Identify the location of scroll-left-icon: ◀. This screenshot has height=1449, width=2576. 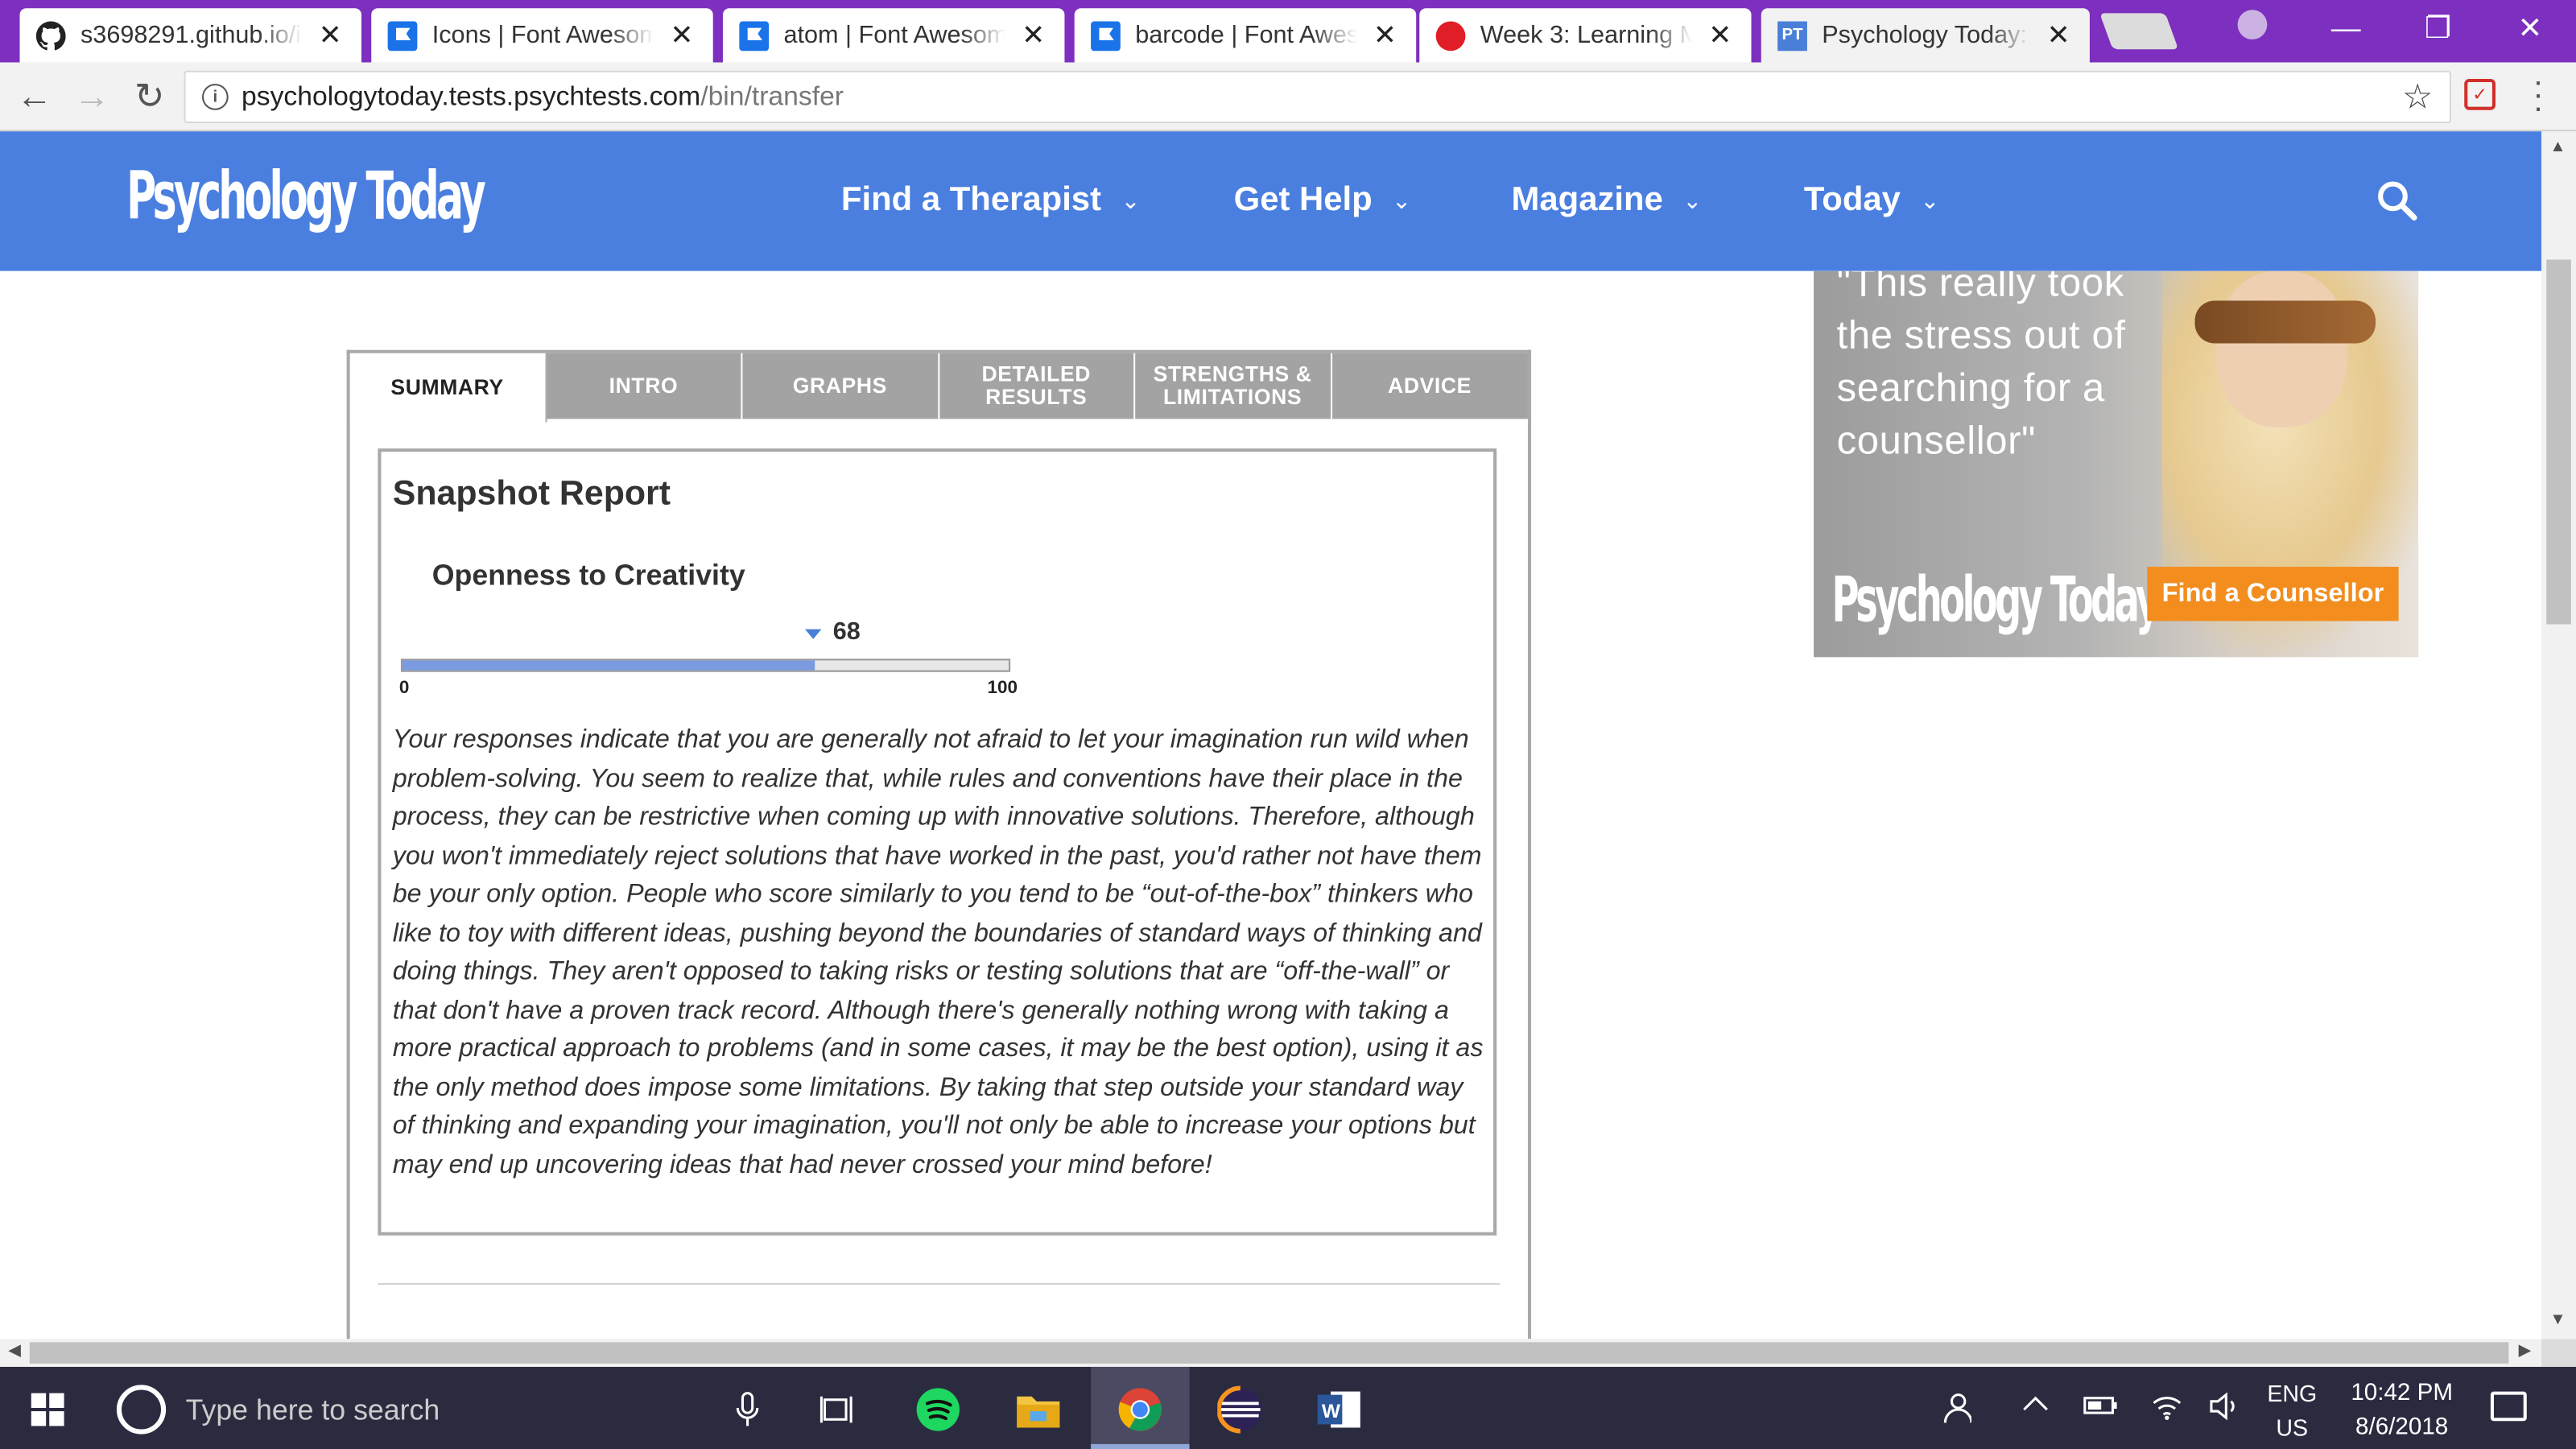
(14, 1351).